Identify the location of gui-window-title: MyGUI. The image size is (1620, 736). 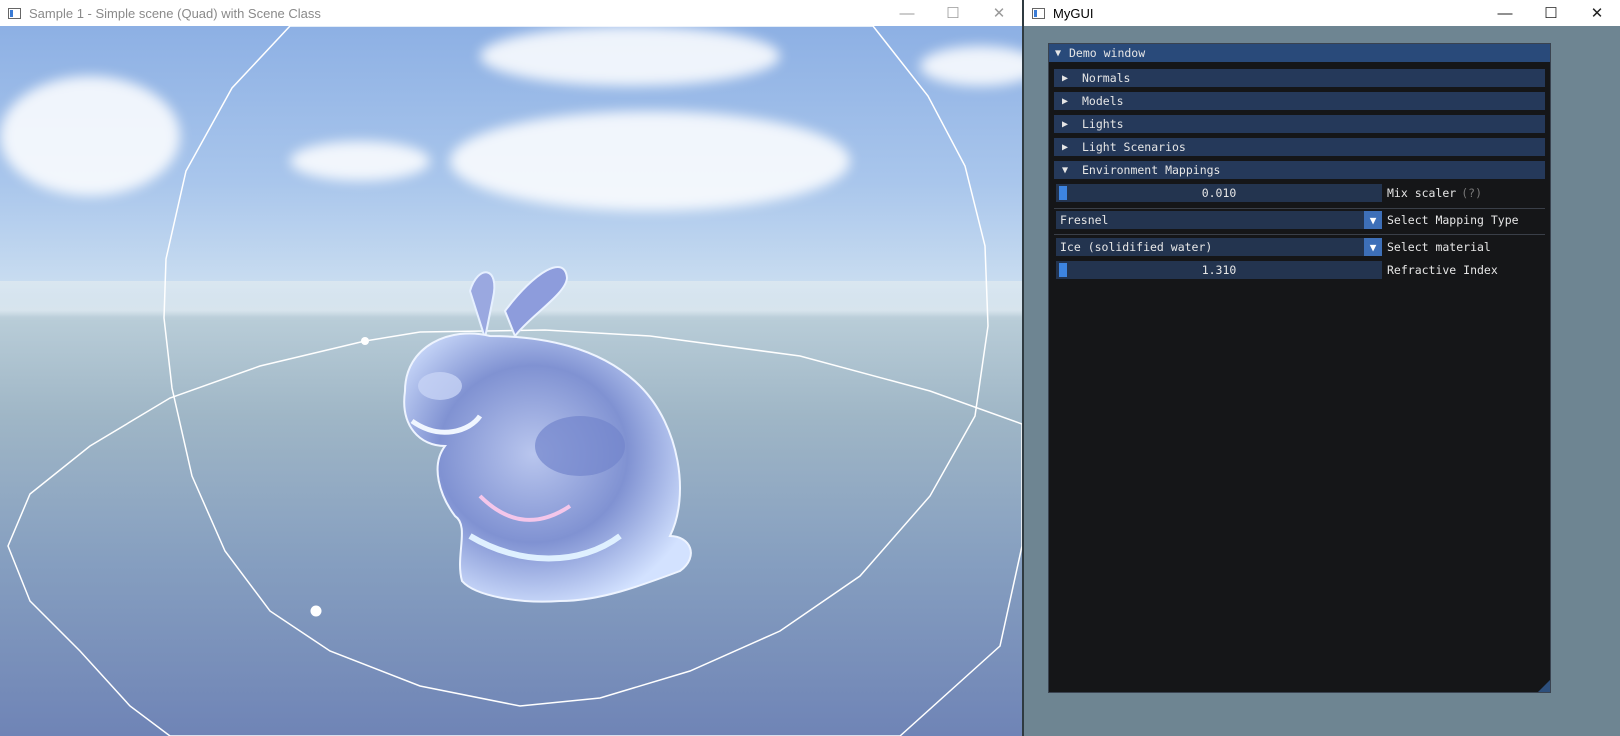
(1073, 13).